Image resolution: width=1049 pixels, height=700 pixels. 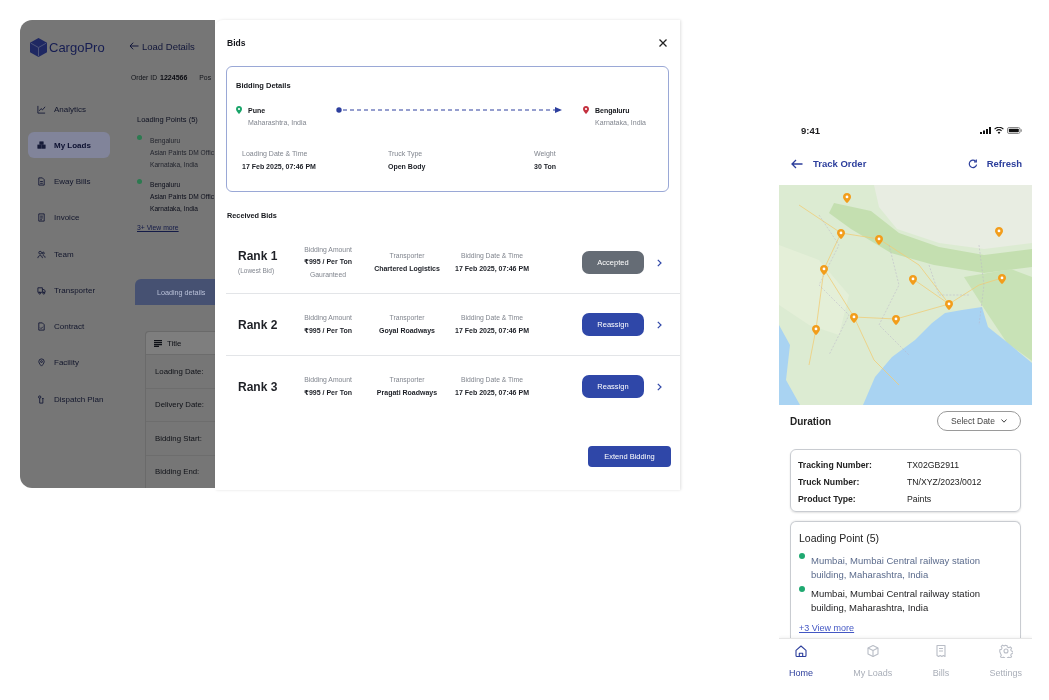 What do you see at coordinates (872, 651) in the screenshot?
I see `box-icon` at bounding box center [872, 651].